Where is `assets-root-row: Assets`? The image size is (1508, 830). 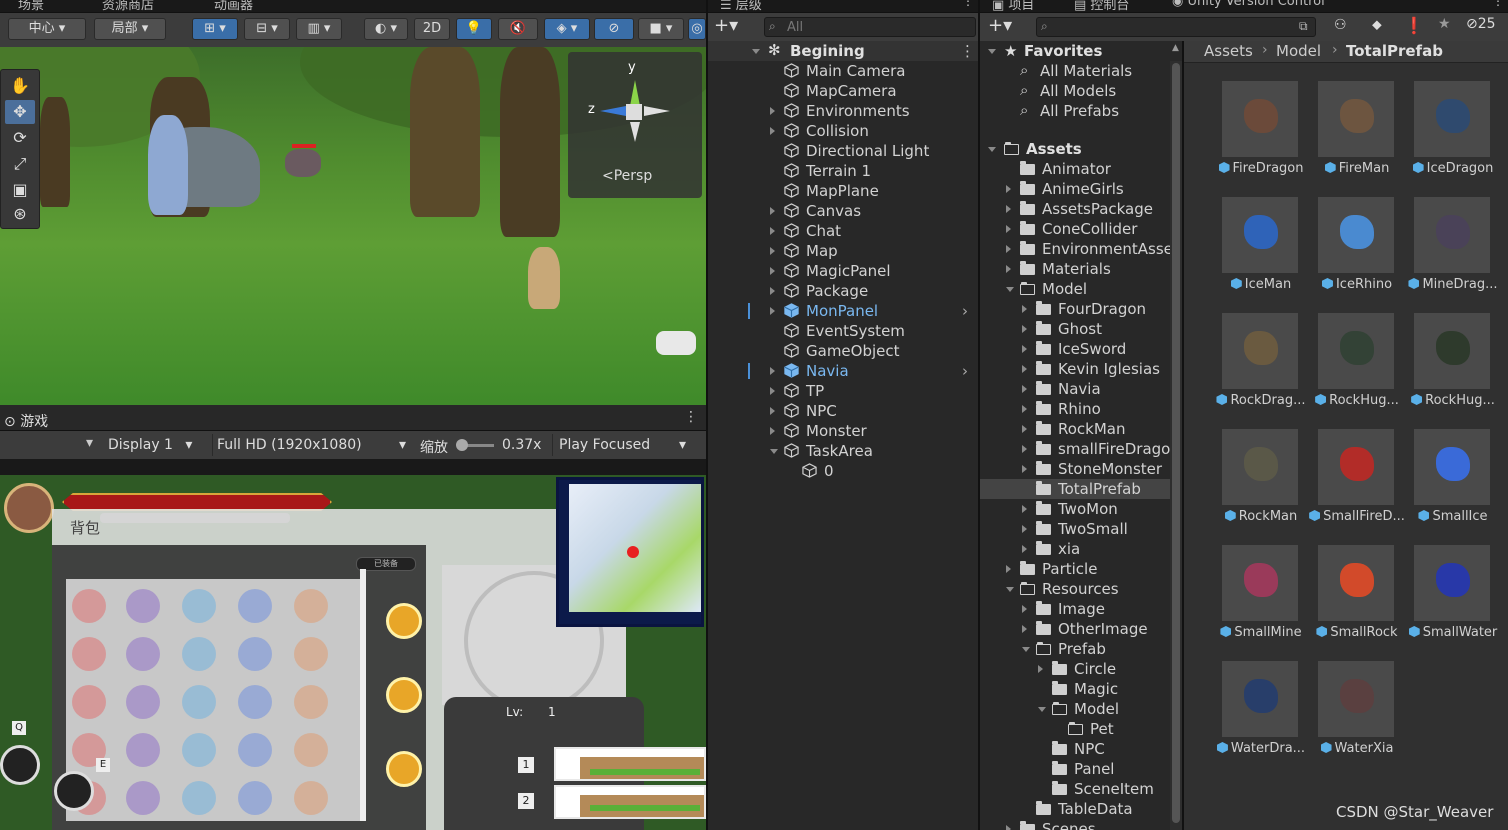
assets-root-row: Assets is located at coordinates (1081, 149).